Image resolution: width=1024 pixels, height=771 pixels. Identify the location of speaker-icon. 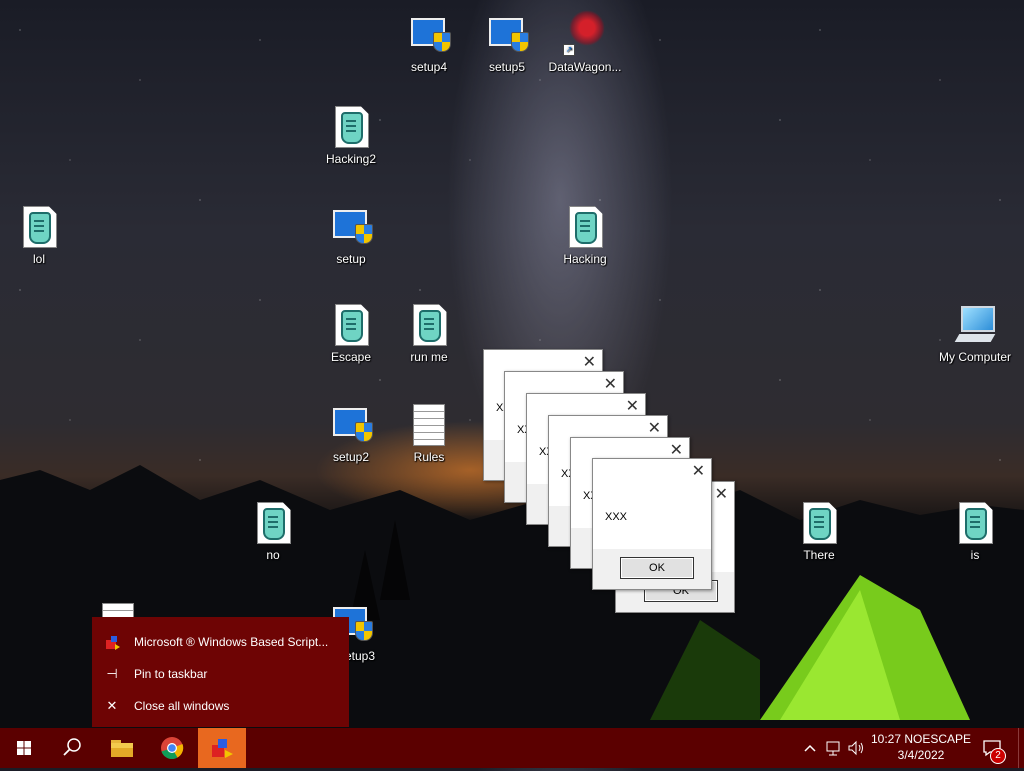
(855, 748).